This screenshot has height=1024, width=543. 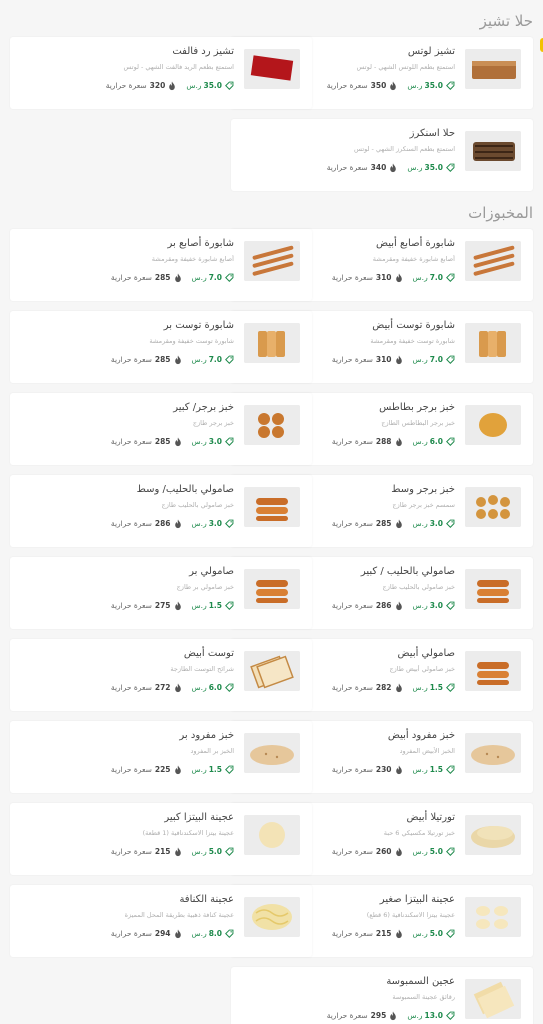 What do you see at coordinates (421, 735) in the screenshot?
I see `product-name: خبز مفرود أبيض` at bounding box center [421, 735].